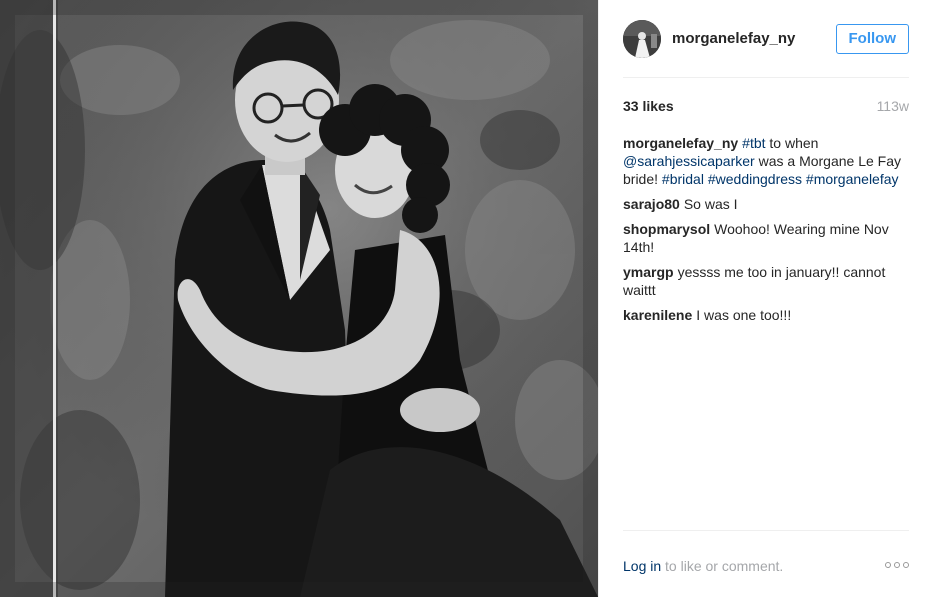 The image size is (932, 598). I want to click on comment-author: karenilene, so click(657, 315).